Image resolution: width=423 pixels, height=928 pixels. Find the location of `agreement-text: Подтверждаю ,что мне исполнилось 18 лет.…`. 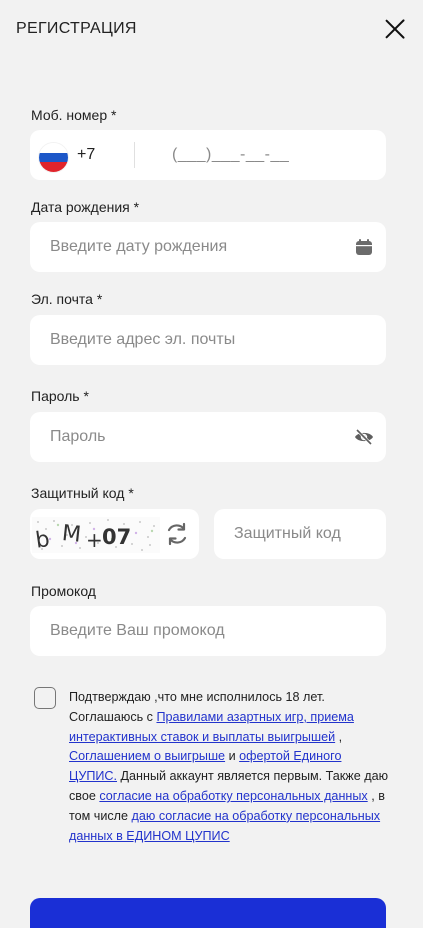

agreement-text: Подтверждаю ,что мне исполнилось 18 лет.… is located at coordinates (229, 767).